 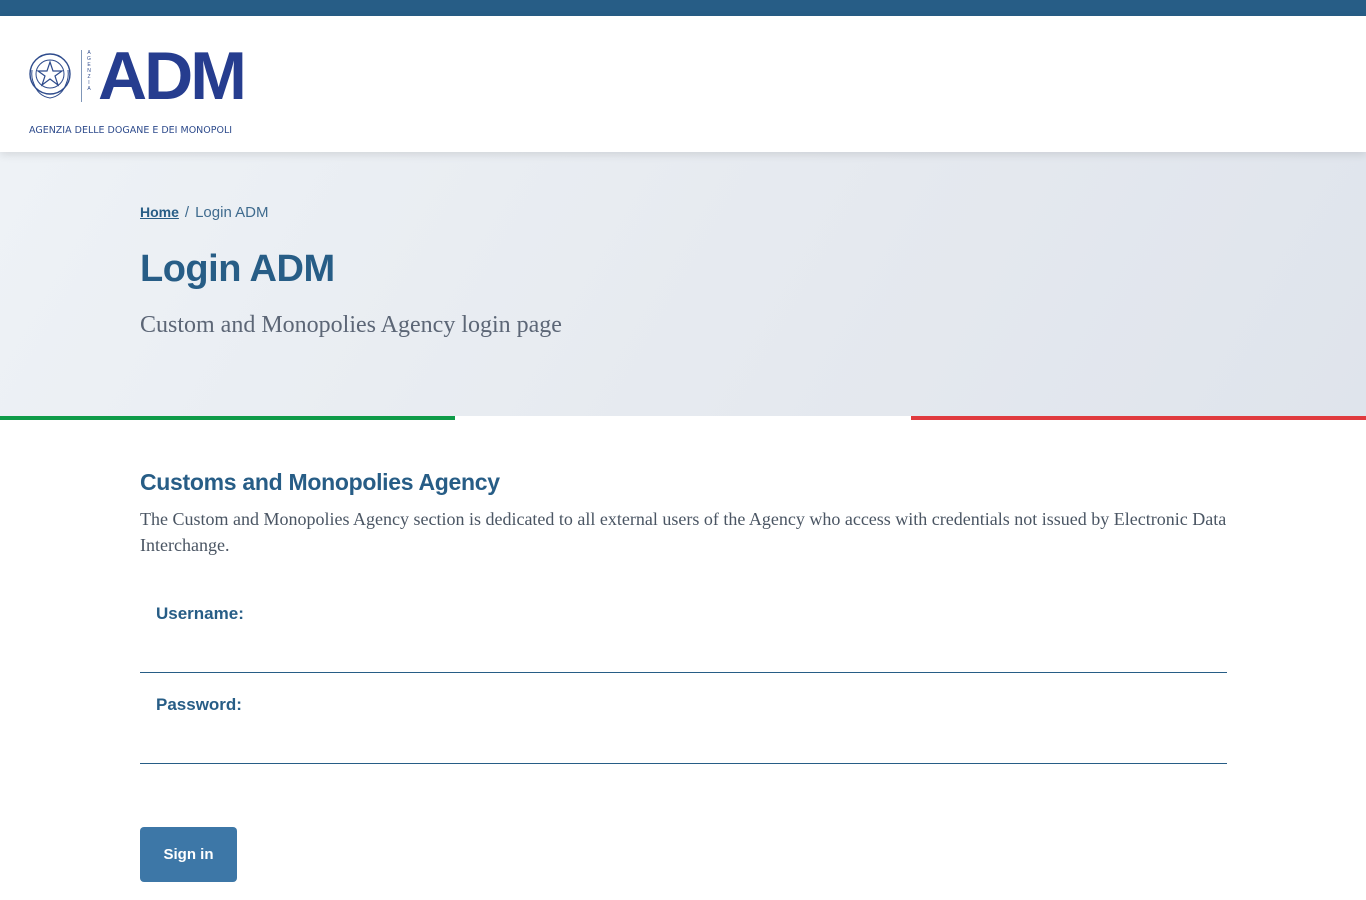 What do you see at coordinates (351, 325) in the screenshot?
I see `page-subtitle: Custom and Monopolies Agency login page` at bounding box center [351, 325].